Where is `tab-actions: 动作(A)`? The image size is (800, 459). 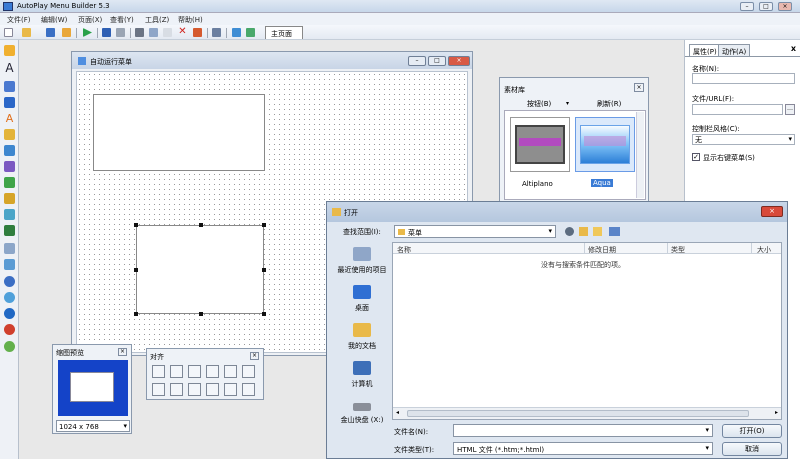 tab-actions: 动作(A) is located at coordinates (734, 50).